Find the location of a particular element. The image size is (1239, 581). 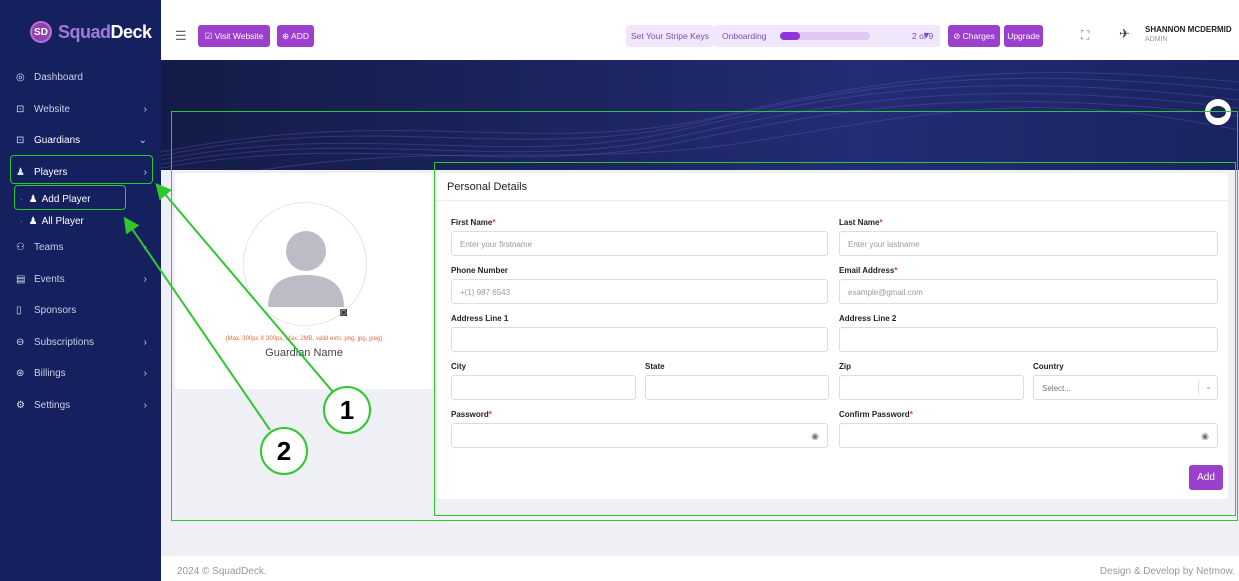

annotation-arrows is located at coordinates (228, 306).